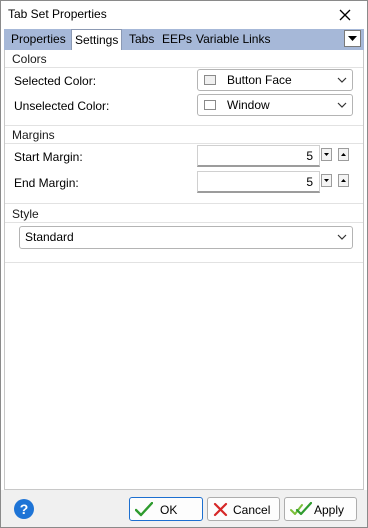 The width and height of the screenshot is (368, 528). I want to click on close-icon, so click(345, 14).